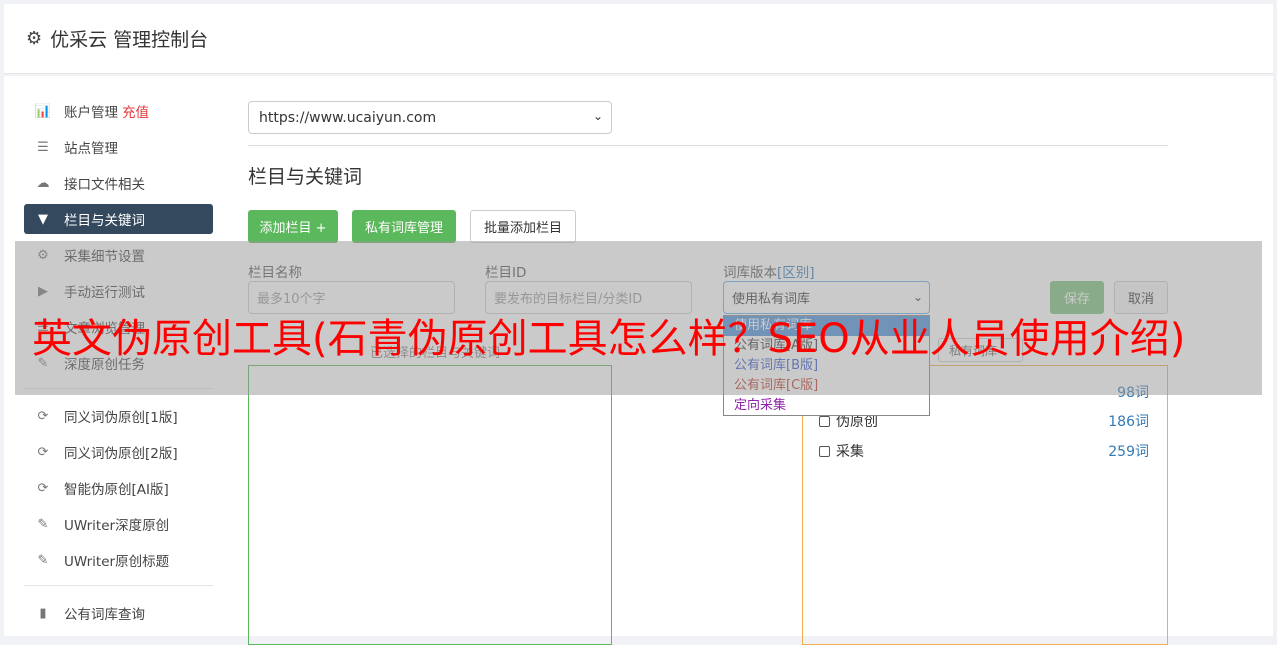 Image resolution: width=1277 pixels, height=645 pixels. I want to click on list-item-count: 259词, so click(1128, 451).